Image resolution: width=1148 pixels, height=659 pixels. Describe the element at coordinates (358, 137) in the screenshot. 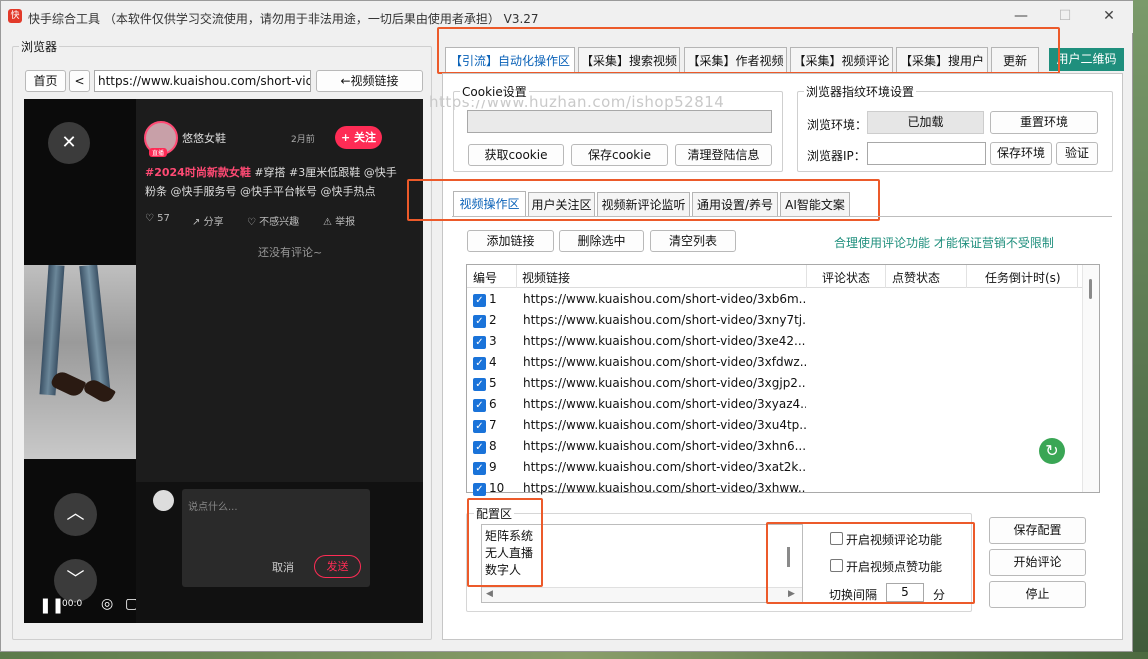

I see `follow-button: + 关注` at that location.